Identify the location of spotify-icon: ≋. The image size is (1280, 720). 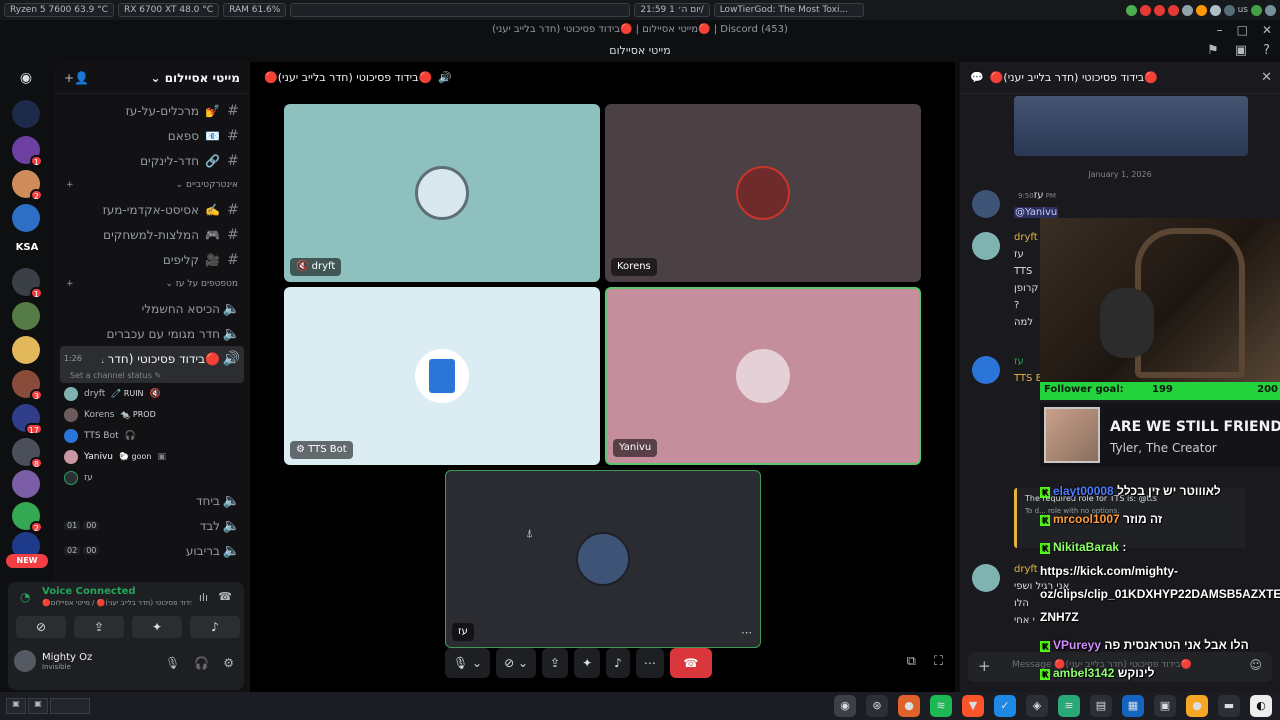
(941, 706).